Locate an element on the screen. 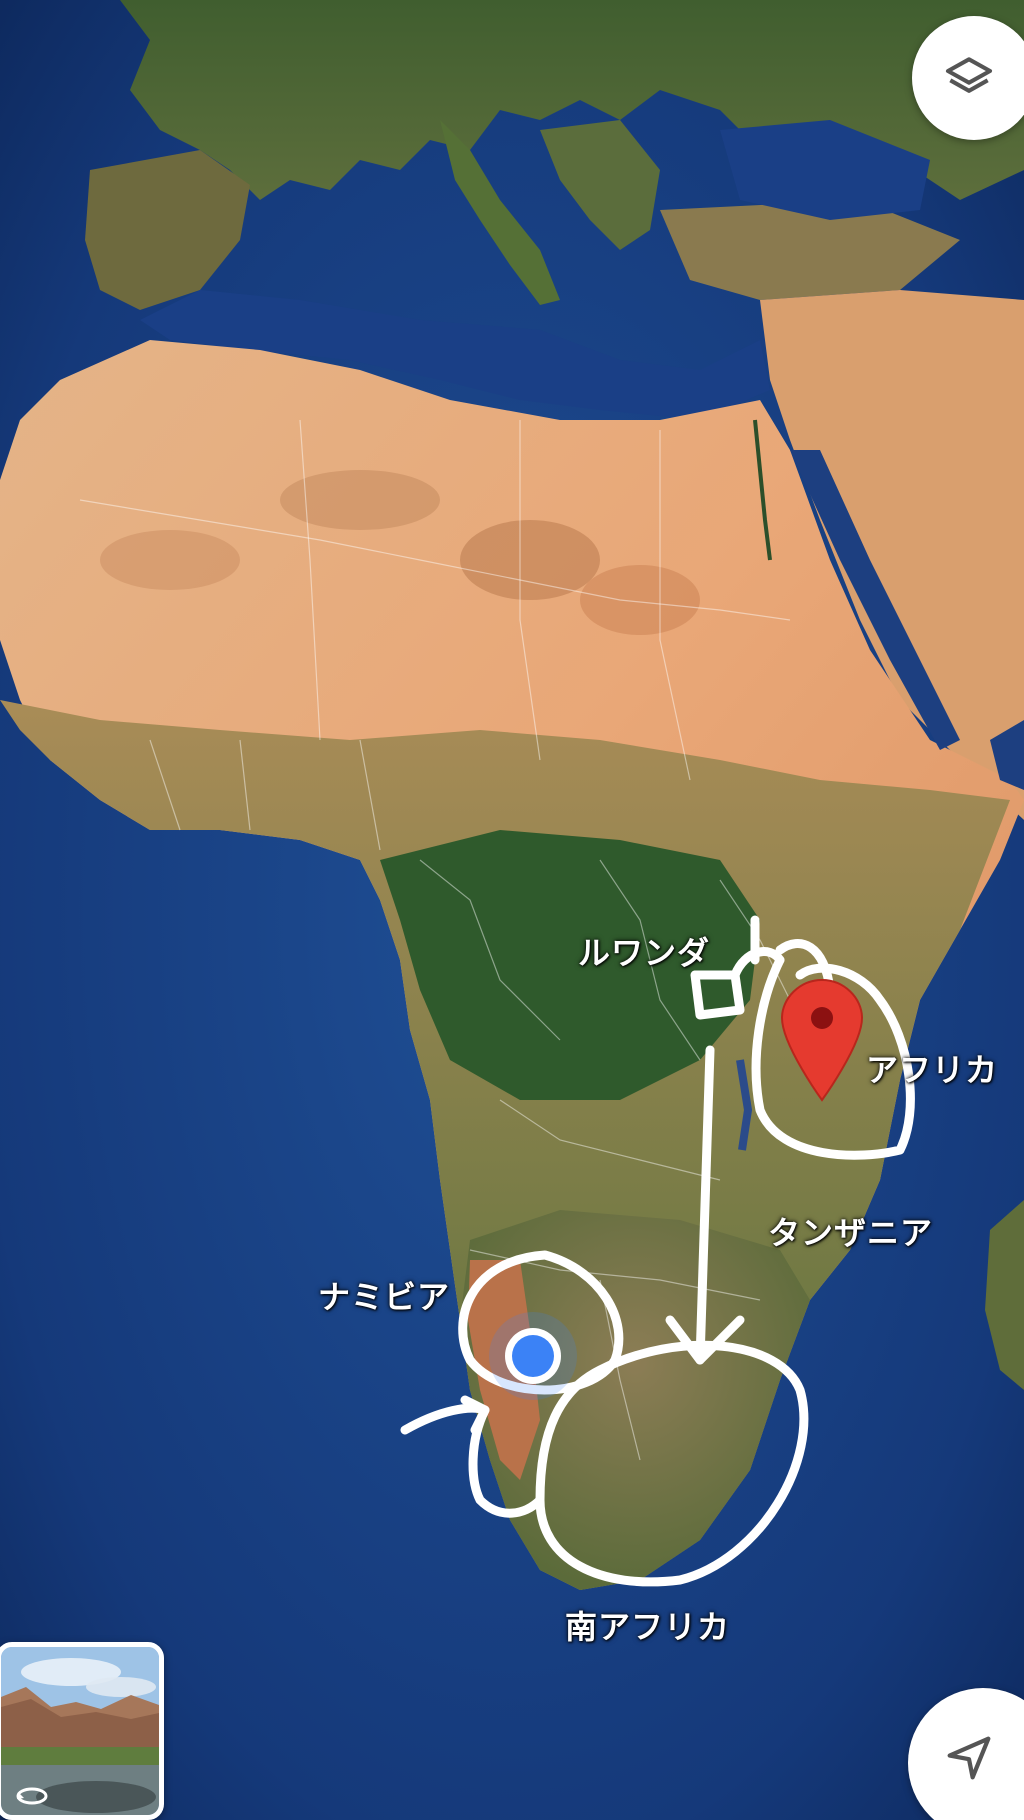  navigation-arrow-icon is located at coordinates (969, 1758).